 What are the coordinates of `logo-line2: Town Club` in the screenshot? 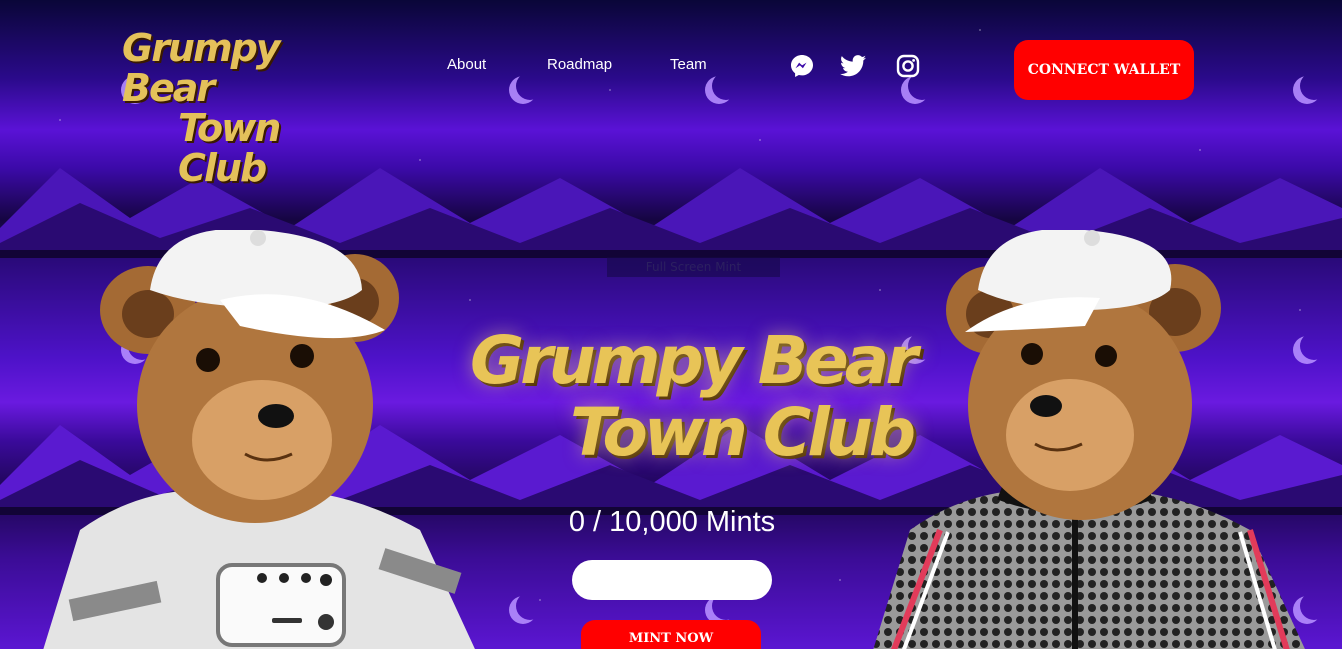 It's located at (229, 148).